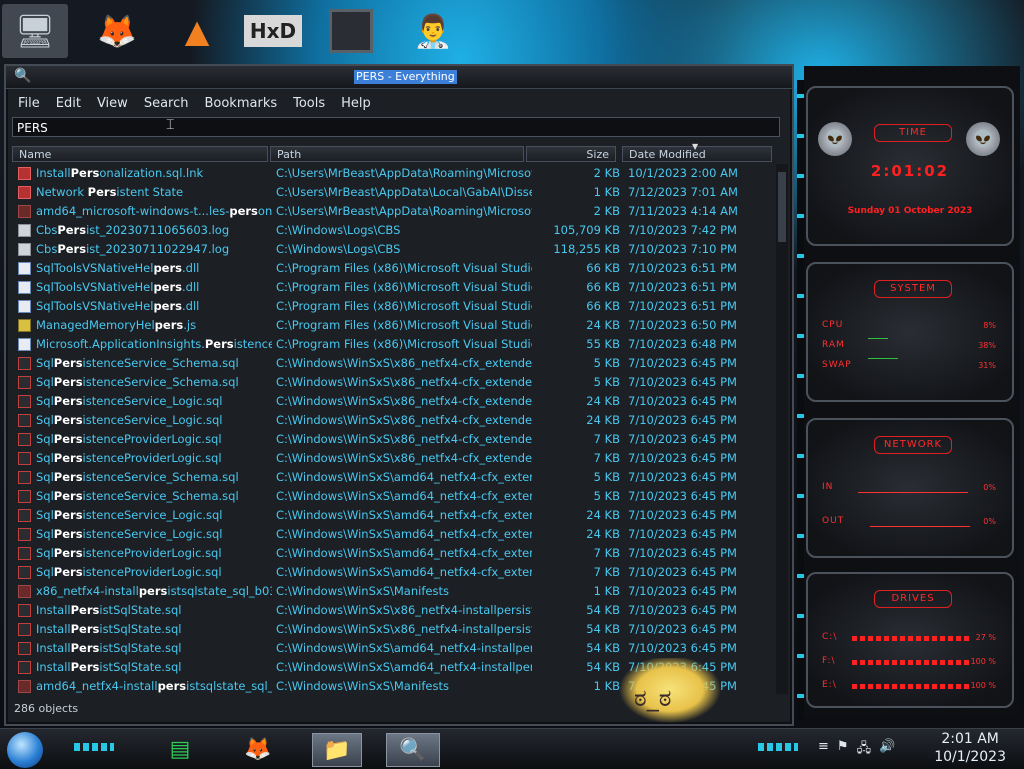 The image size is (1024, 769). I want to click on column-header-path: Path, so click(397, 154).